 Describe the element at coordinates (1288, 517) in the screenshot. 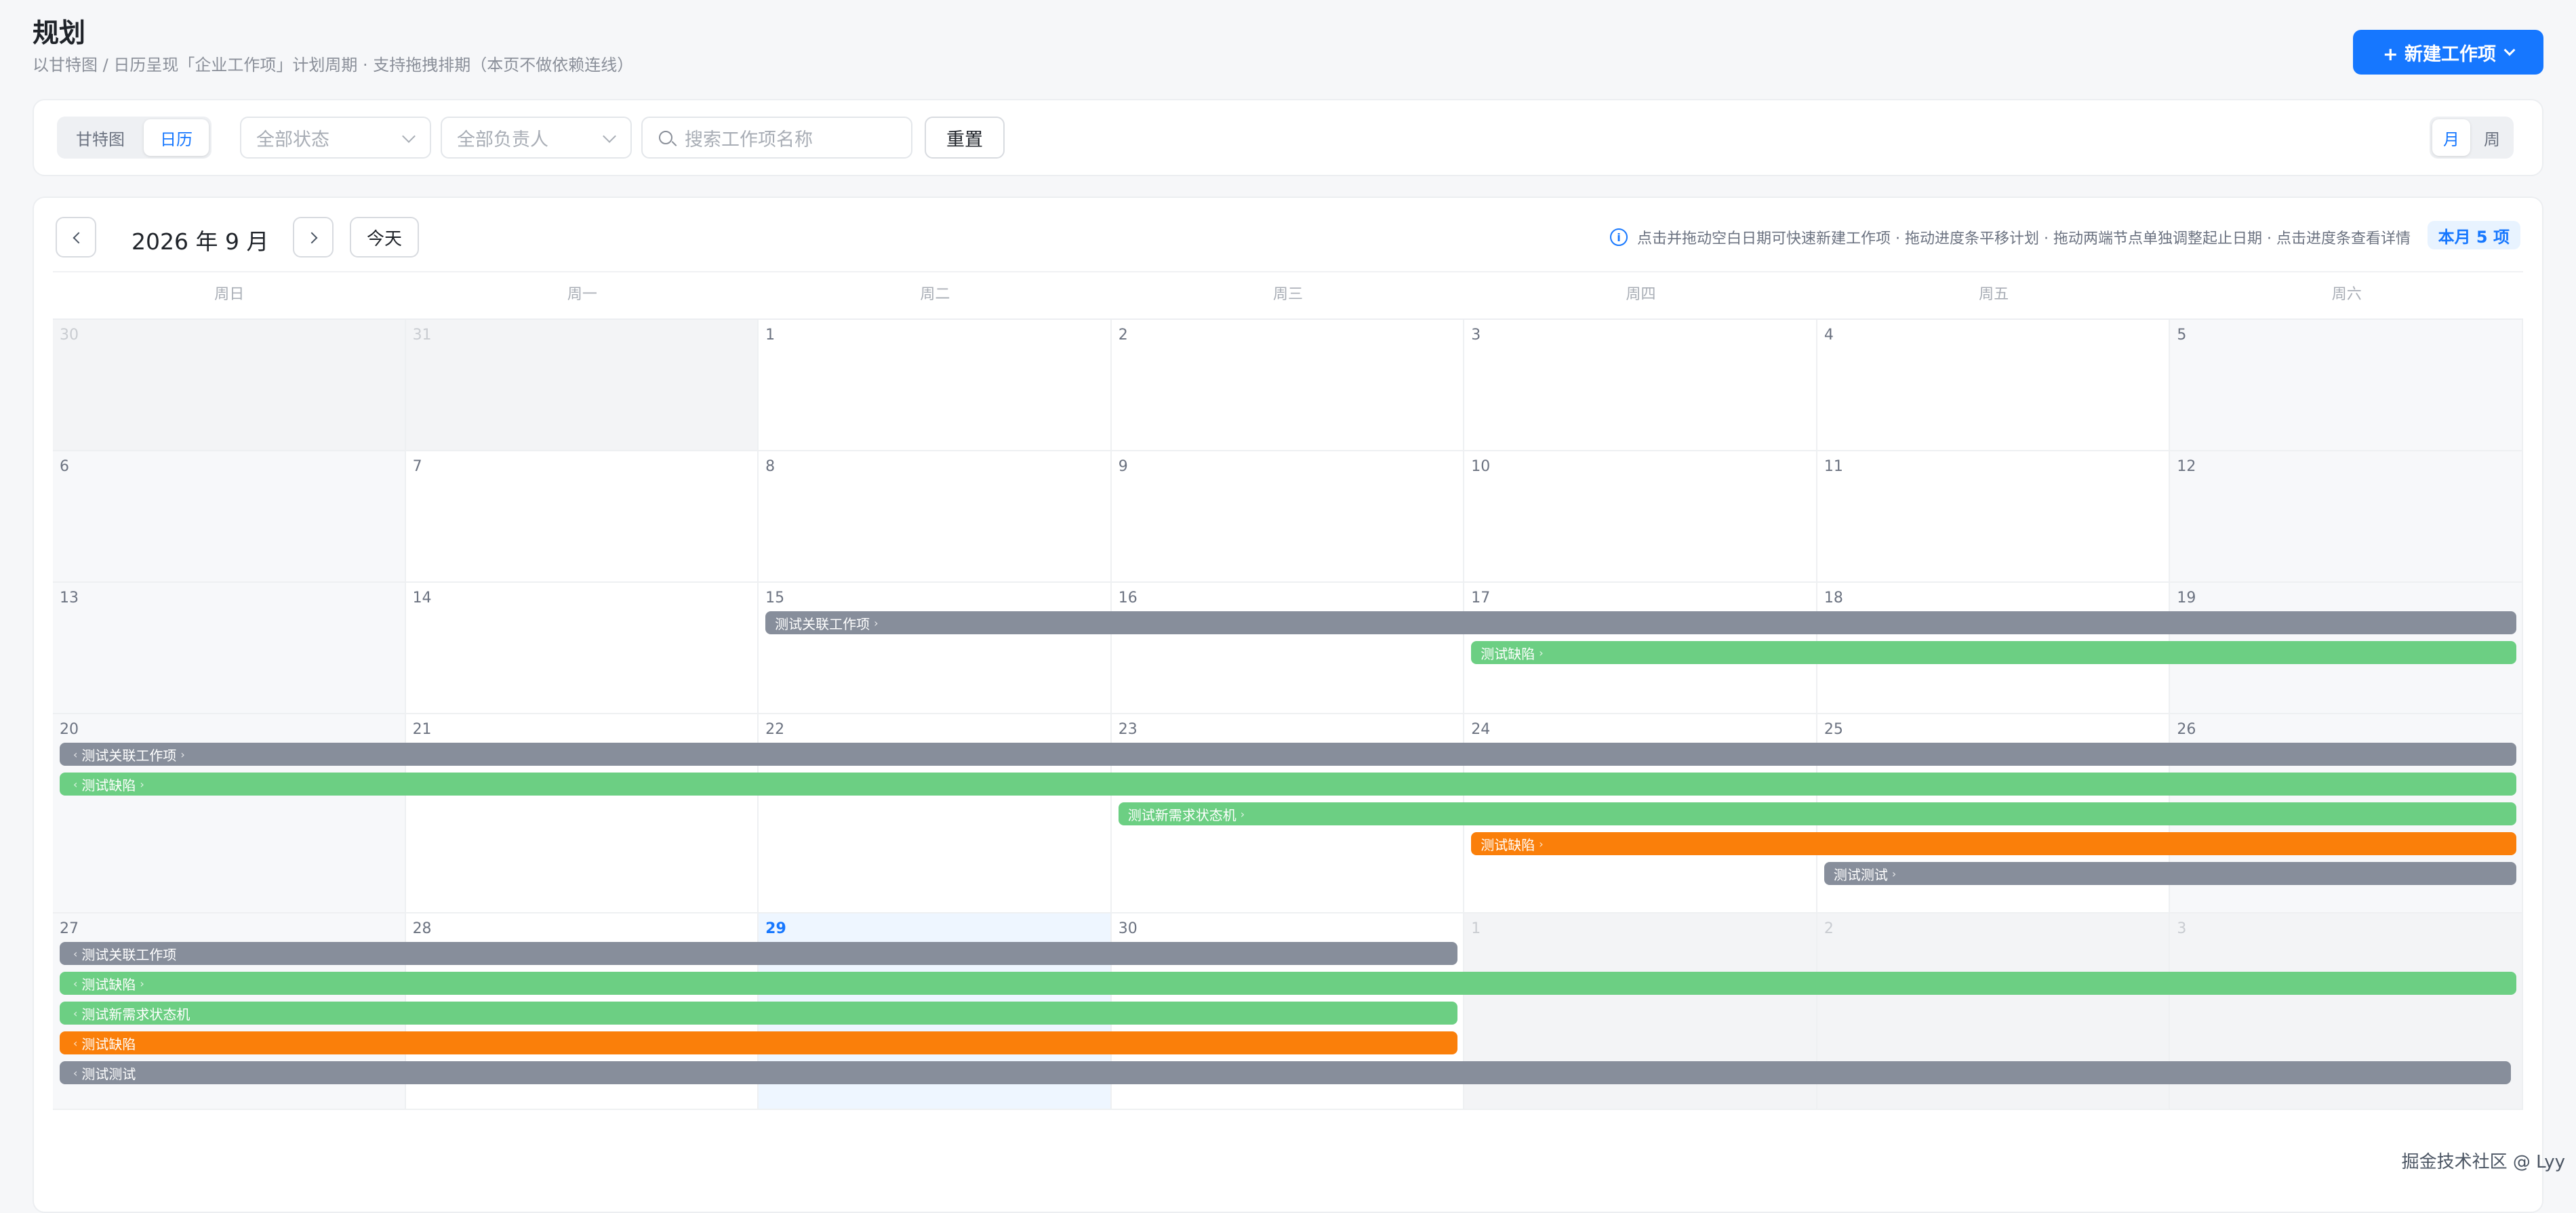

I see `day-cell: 9` at that location.